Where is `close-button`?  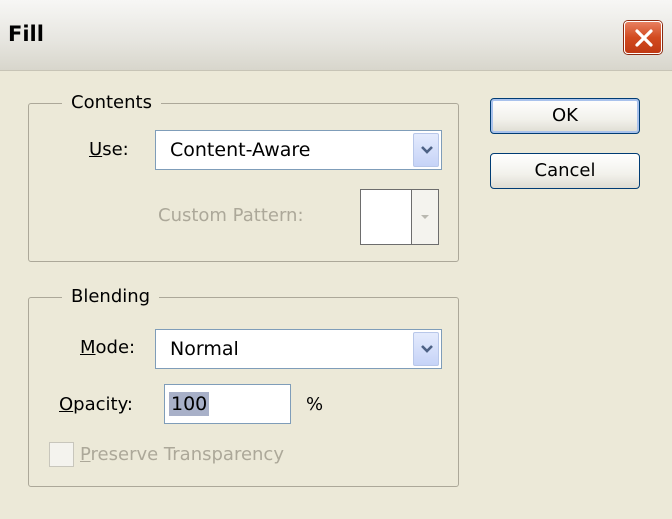
close-button is located at coordinates (643, 37).